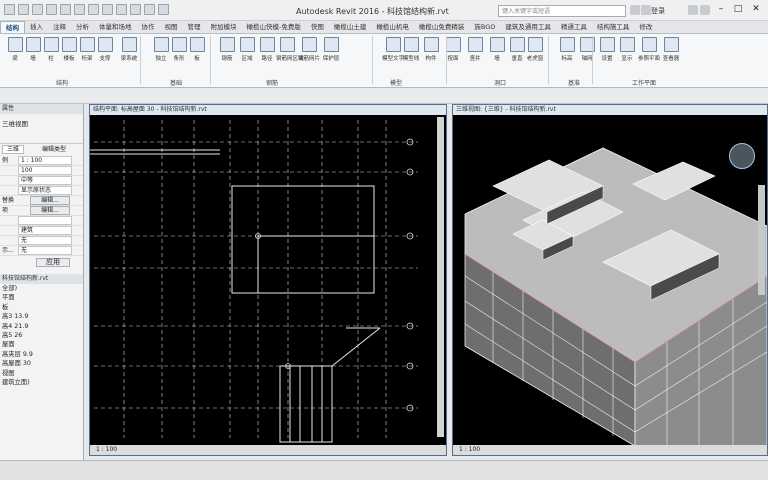 The height and width of the screenshot is (480, 768). I want to click on maximize-button: □, so click(738, 9).